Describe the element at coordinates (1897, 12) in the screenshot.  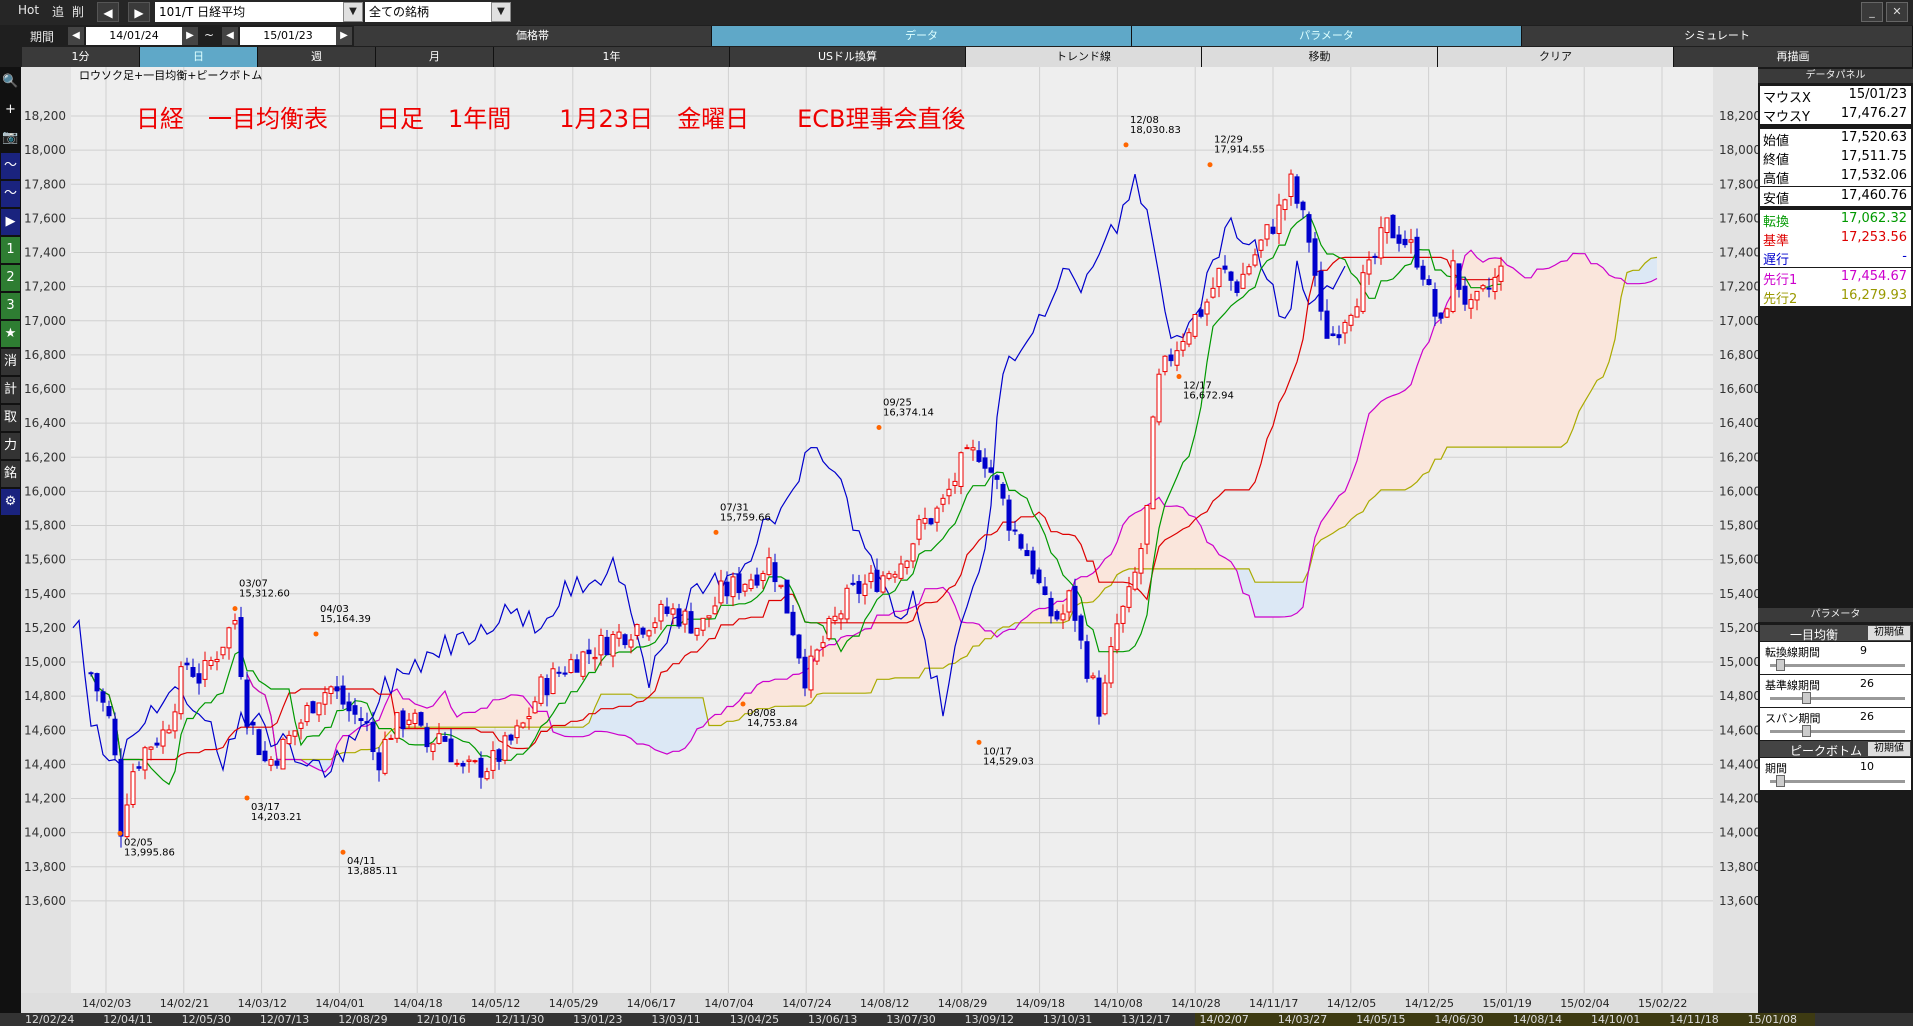
I see `close-icon: ✕` at that location.